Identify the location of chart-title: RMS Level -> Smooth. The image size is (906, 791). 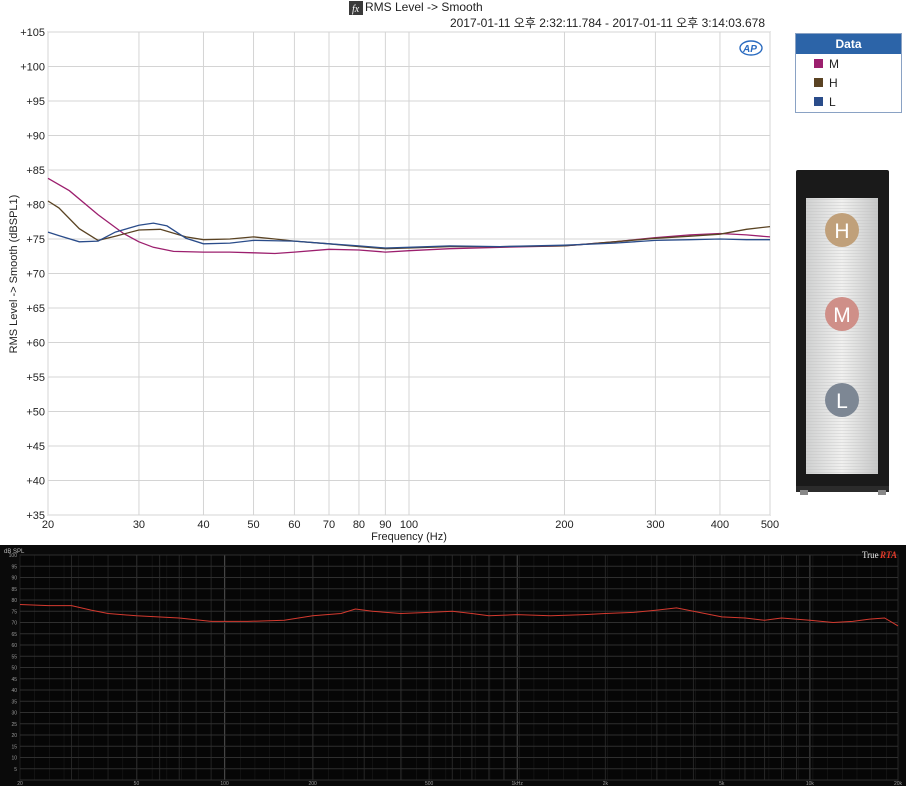
(424, 7).